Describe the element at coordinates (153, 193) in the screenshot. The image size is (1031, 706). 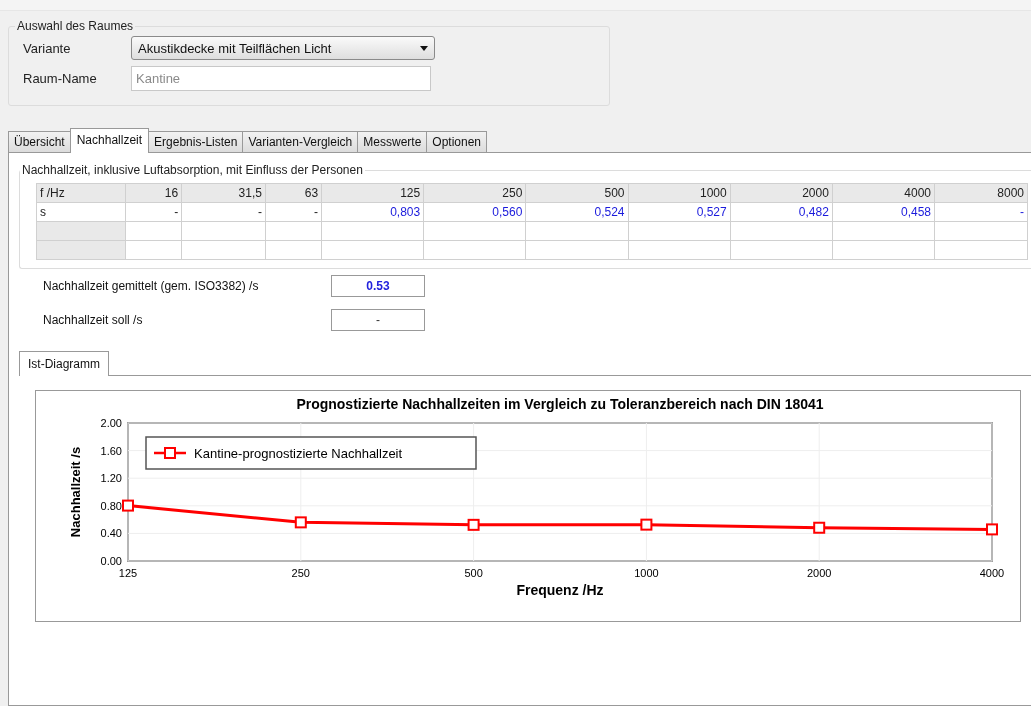
I see `table-header-cell: 16` at that location.